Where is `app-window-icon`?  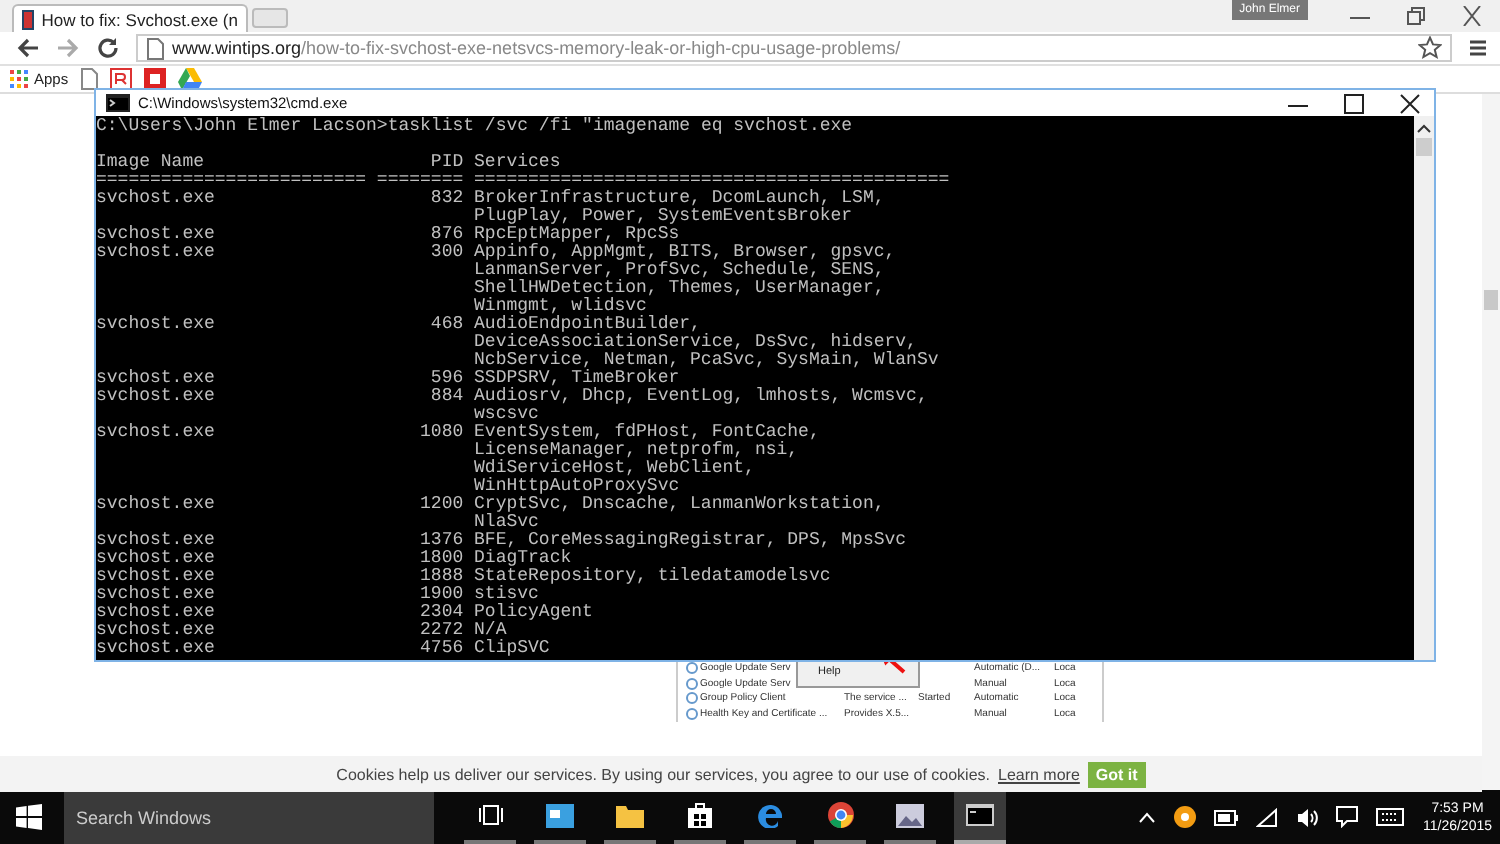 app-window-icon is located at coordinates (560, 815).